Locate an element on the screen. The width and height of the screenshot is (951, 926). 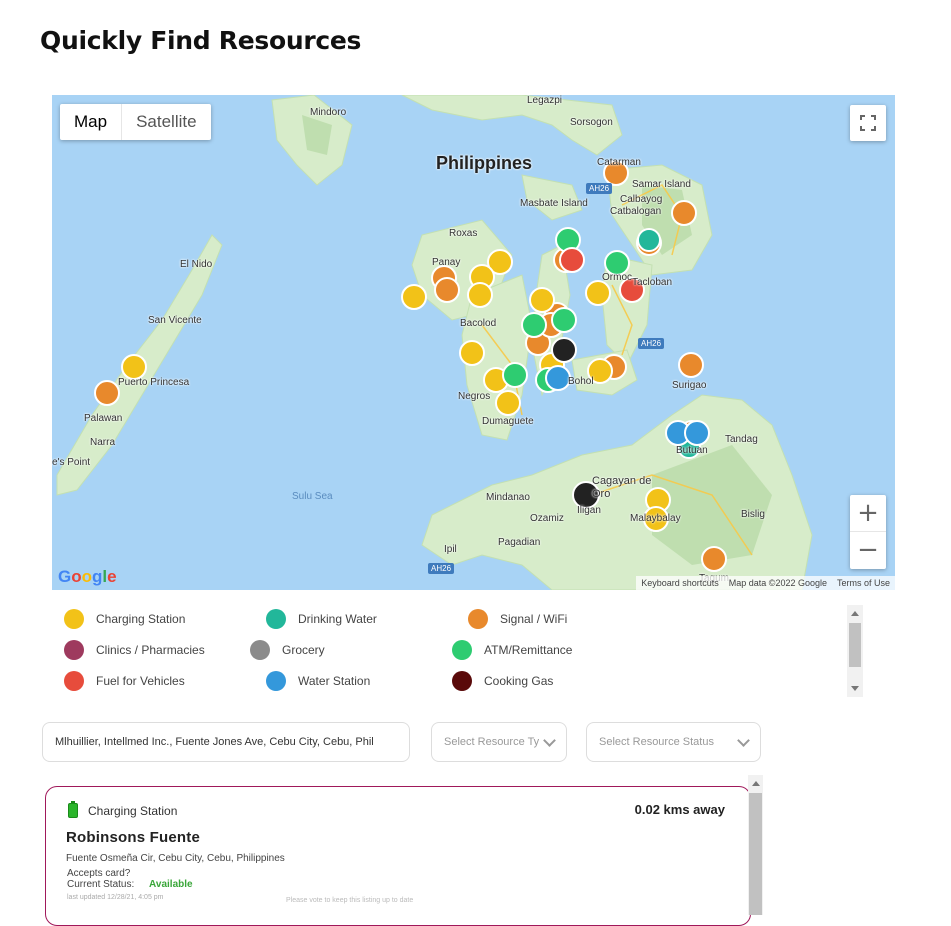
legend-item-fuel-for-vehicles: Fuel for Vehicles is located at coordinates (124, 681).